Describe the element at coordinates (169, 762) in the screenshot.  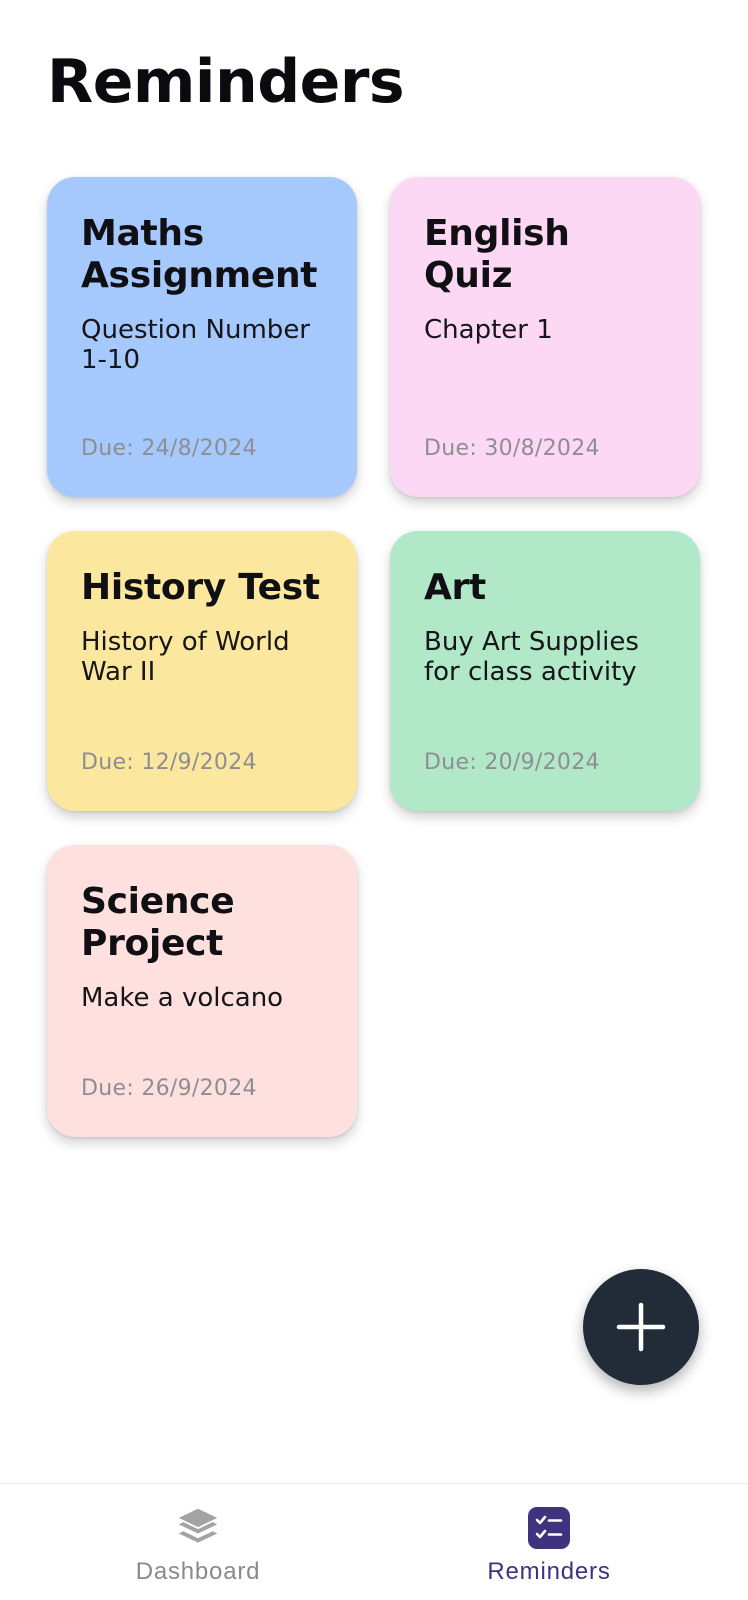
I see `reminder-due-date: Due: 12/9/2024` at that location.